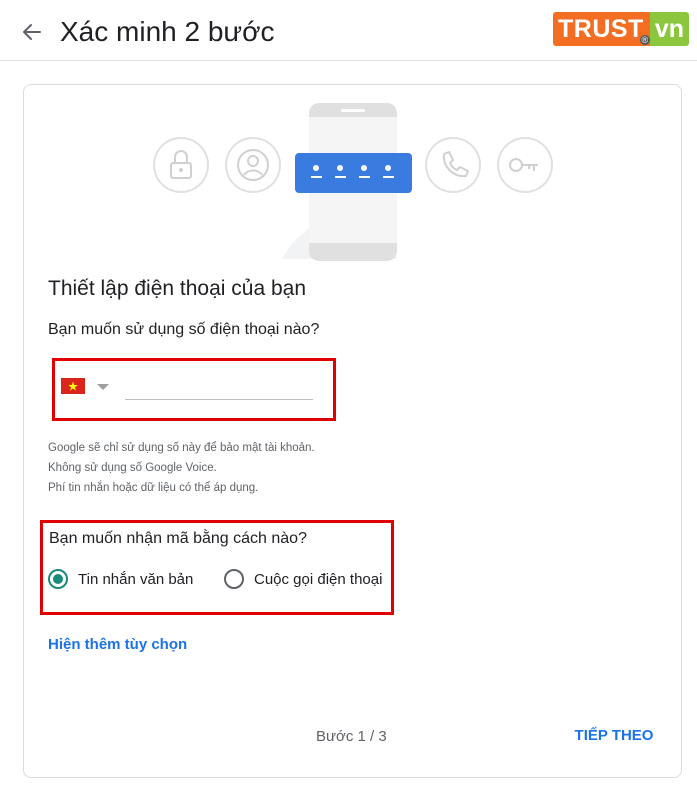  Describe the element at coordinates (644, 40) in the screenshot. I see `logo-registered-mark: ®` at that location.